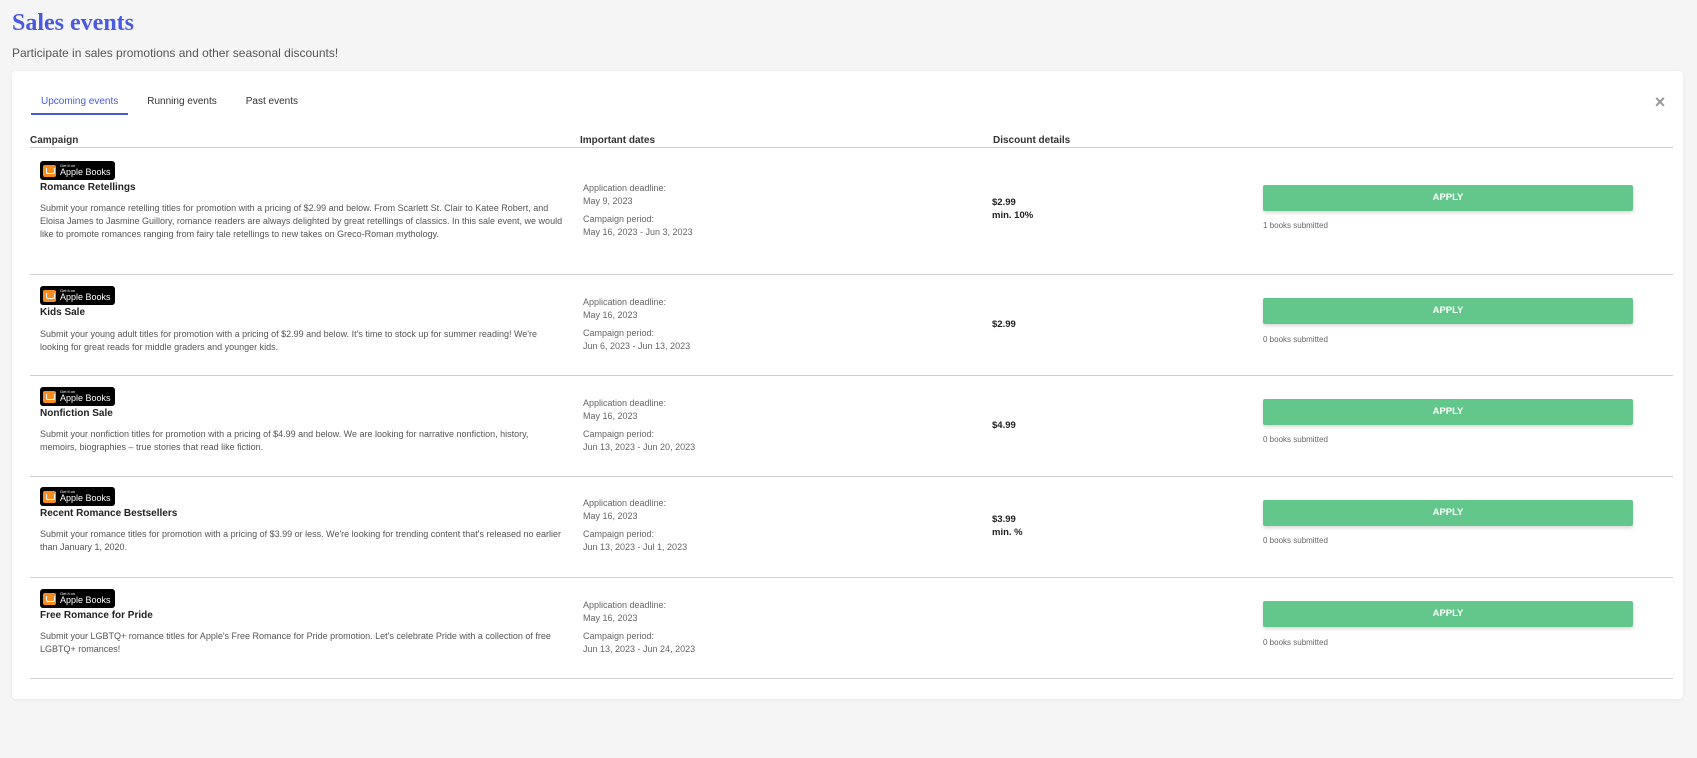  I want to click on discount-min: min. 10%, so click(1013, 215).